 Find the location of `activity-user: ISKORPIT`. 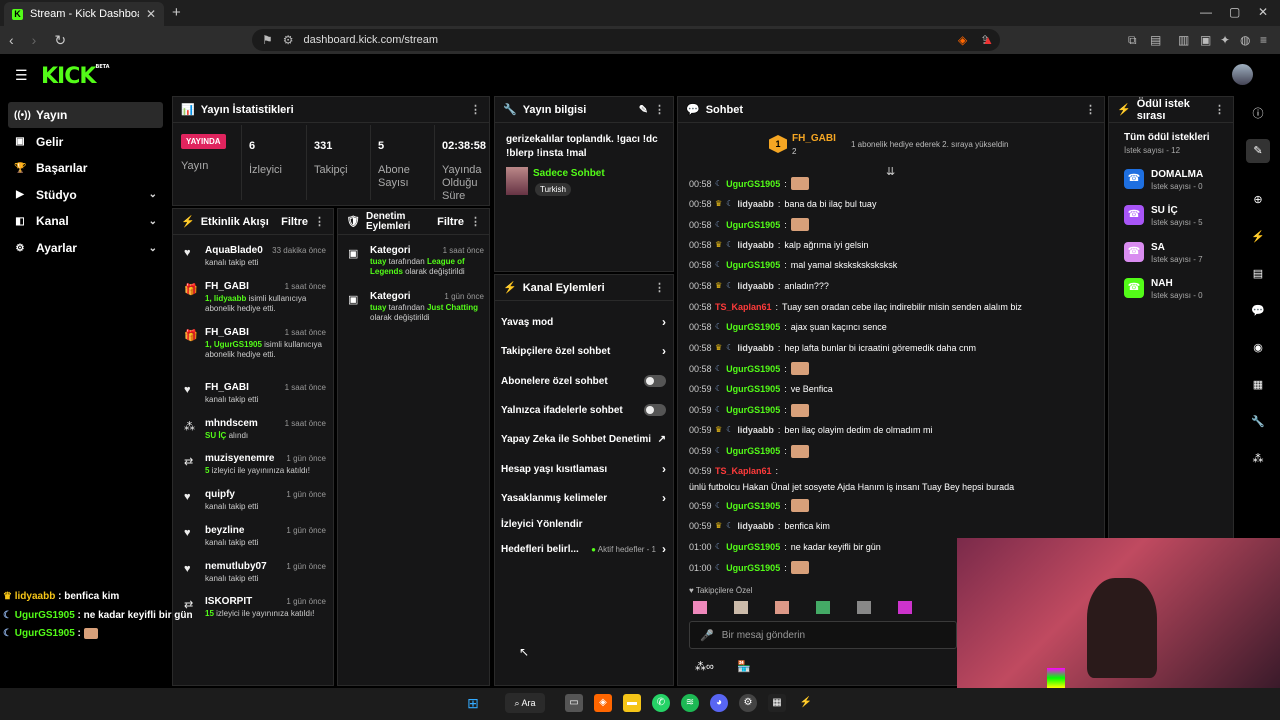

activity-user: ISKORPIT is located at coordinates (228, 601).